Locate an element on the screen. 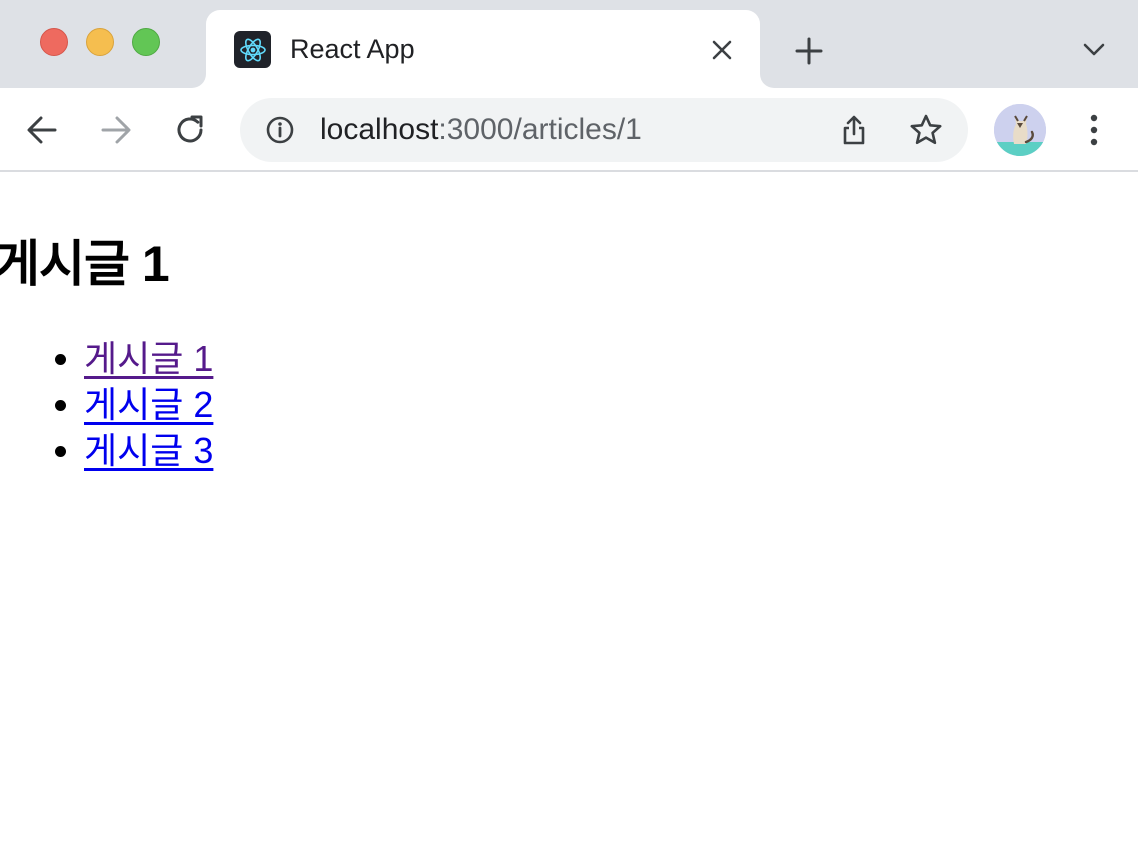 The image size is (1138, 845). browser-toolbar: localhost:3000/articles/1 is located at coordinates (569, 130).